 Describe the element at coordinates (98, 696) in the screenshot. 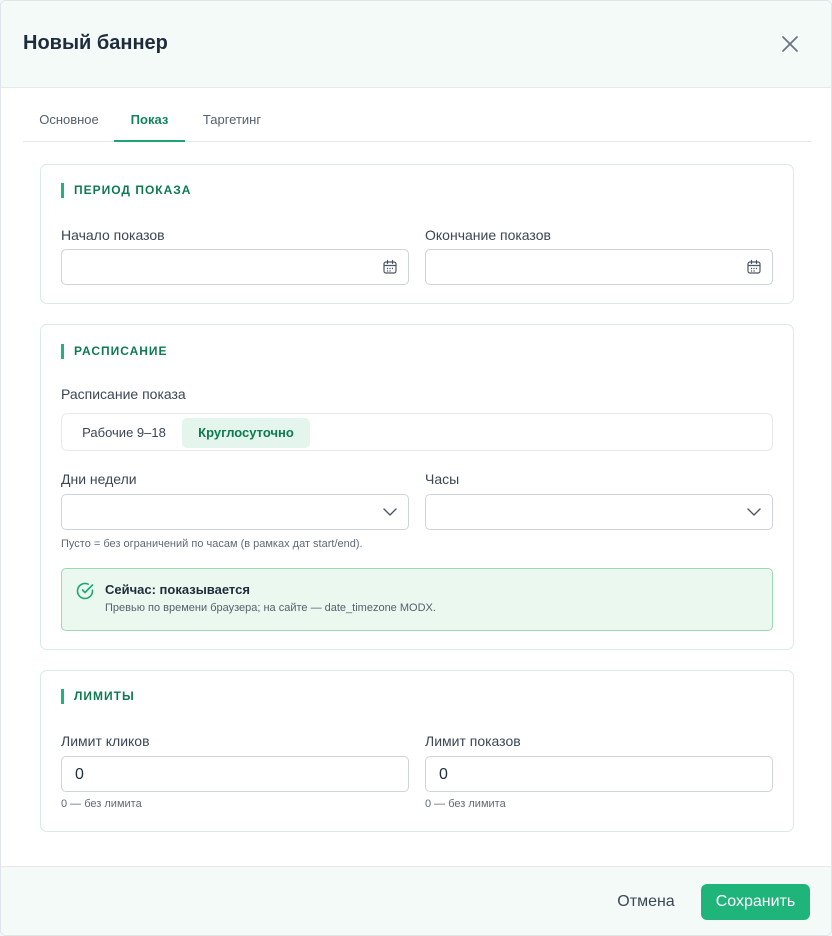

I see `limits-section-title: ЛИМИТЫ` at that location.